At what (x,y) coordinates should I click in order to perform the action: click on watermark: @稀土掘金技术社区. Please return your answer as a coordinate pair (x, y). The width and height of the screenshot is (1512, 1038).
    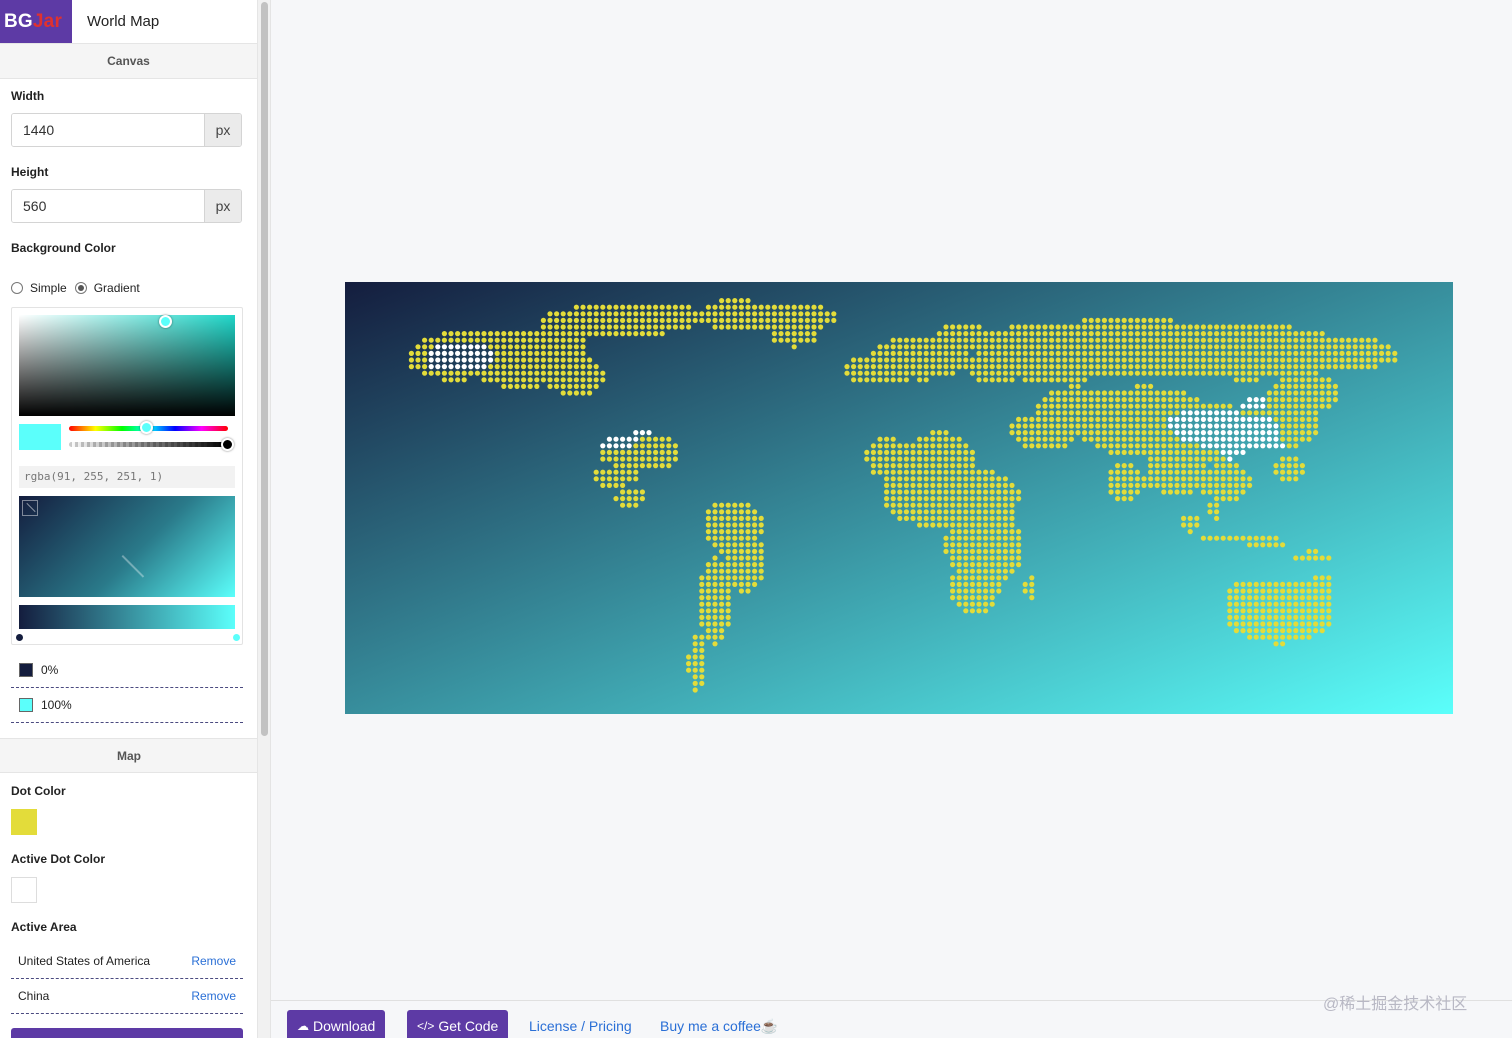
    Looking at the image, I should click on (1395, 1004).